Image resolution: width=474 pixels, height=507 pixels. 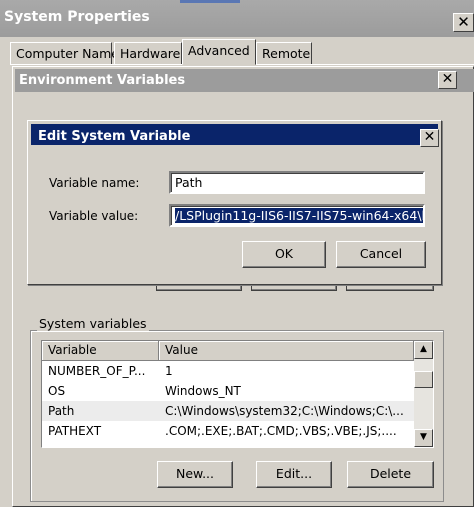 What do you see at coordinates (423, 379) in the screenshot?
I see `scroll-thumb` at bounding box center [423, 379].